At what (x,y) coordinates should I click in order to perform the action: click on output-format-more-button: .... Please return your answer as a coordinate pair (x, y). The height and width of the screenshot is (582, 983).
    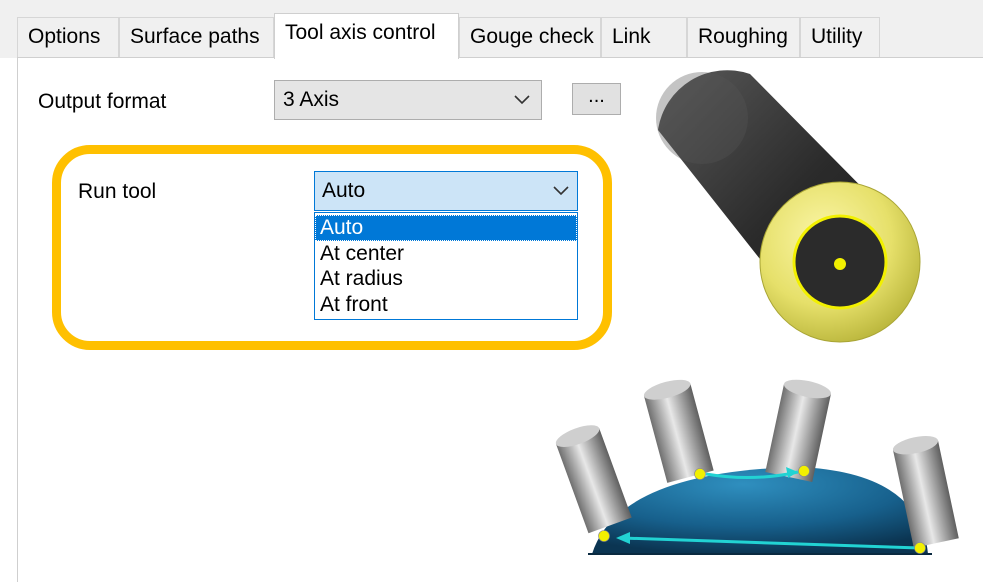
    Looking at the image, I should click on (596, 99).